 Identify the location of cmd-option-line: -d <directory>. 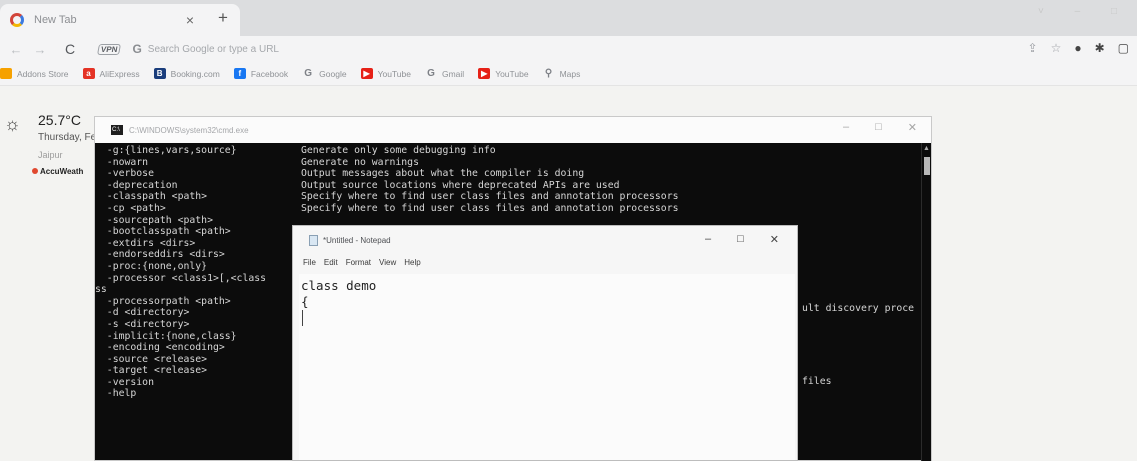
(142, 313).